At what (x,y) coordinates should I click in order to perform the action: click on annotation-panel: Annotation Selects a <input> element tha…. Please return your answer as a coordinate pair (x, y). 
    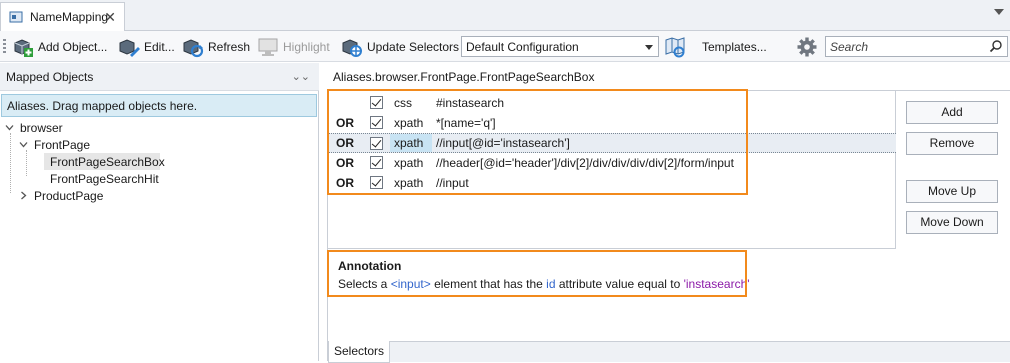
    Looking at the image, I should click on (612, 295).